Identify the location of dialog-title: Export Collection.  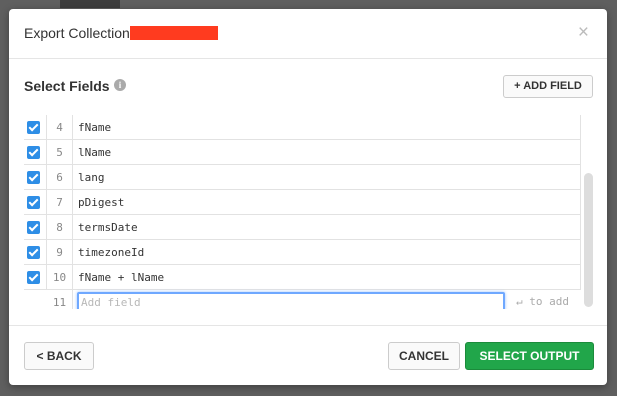
(121, 33).